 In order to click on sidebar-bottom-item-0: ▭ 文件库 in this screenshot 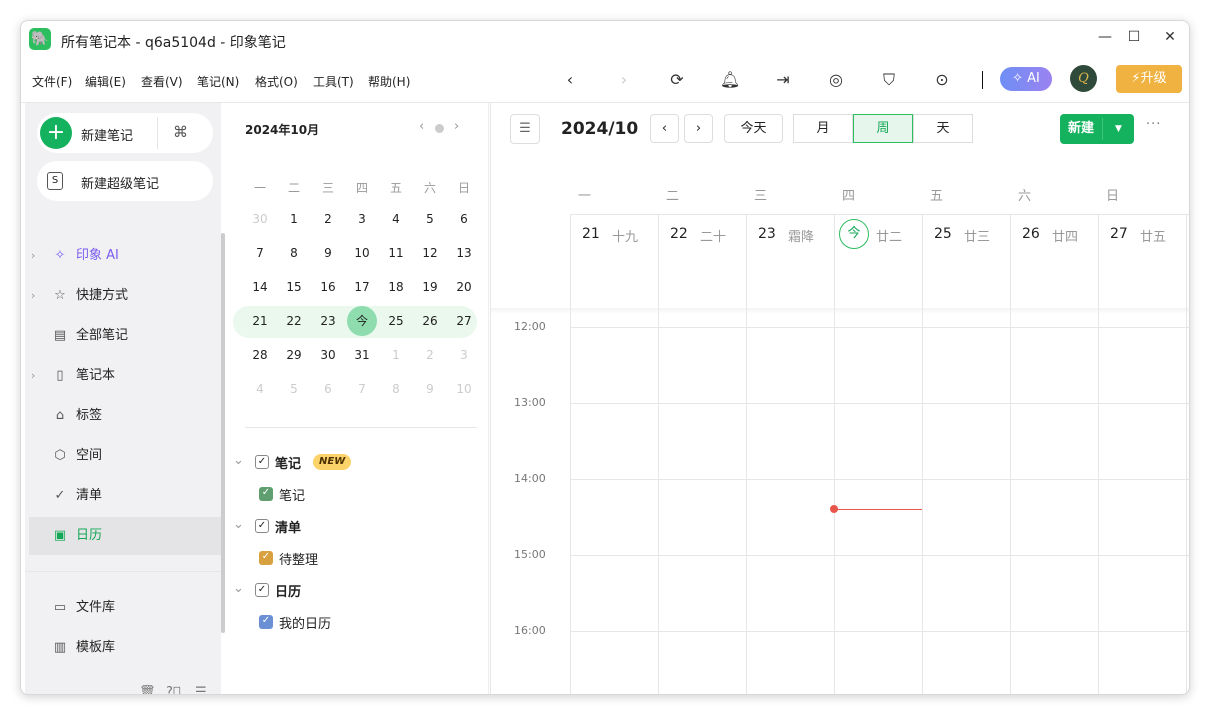, I will do `click(125, 608)`.